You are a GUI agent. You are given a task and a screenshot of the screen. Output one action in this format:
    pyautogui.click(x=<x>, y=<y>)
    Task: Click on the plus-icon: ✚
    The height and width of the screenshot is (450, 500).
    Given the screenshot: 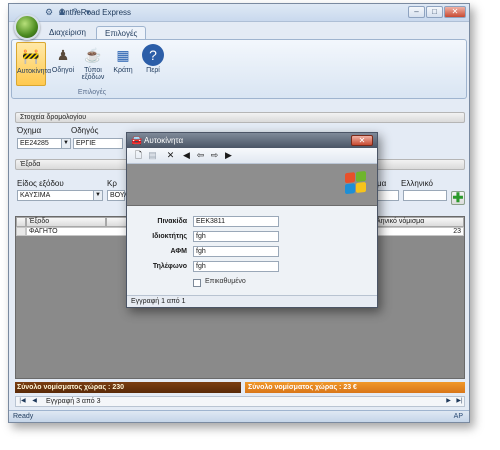 What is the action you would take?
    pyautogui.click(x=458, y=197)
    